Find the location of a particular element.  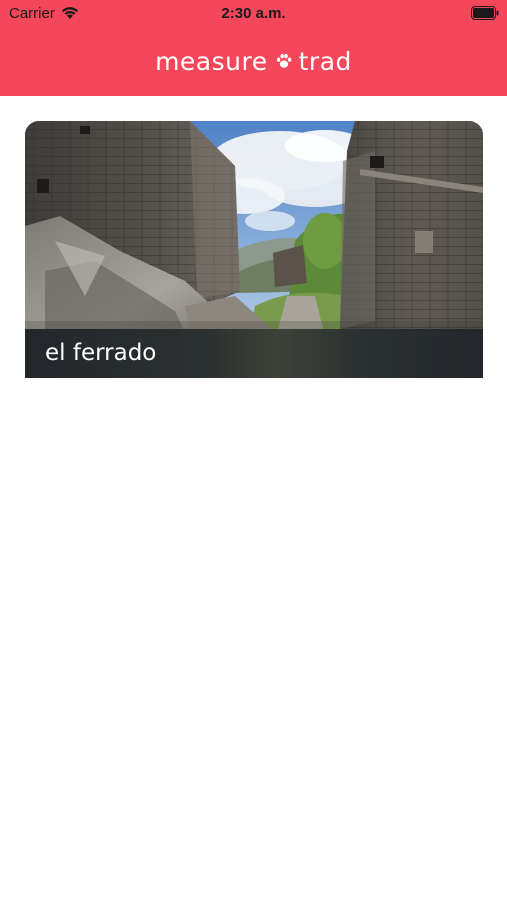

paw-icon is located at coordinates (283, 60).